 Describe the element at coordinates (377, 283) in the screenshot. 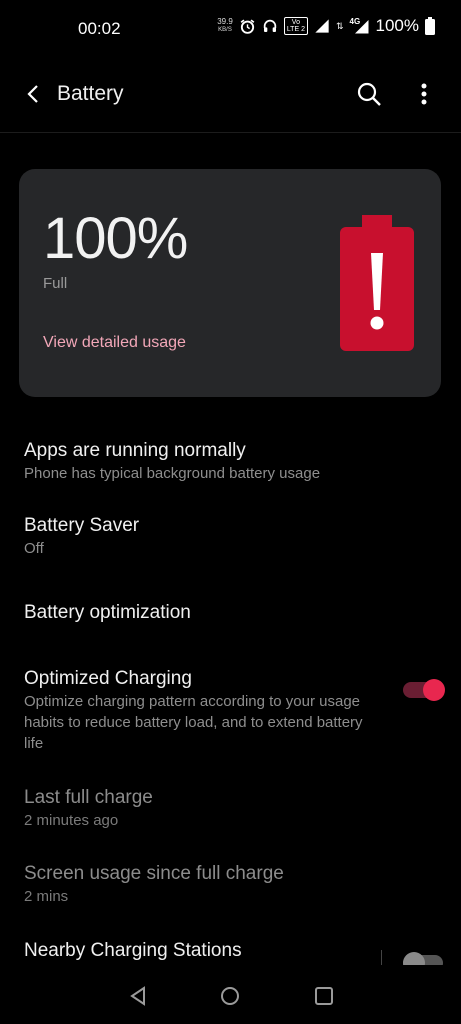

I see `battery-warning-graphic` at that location.